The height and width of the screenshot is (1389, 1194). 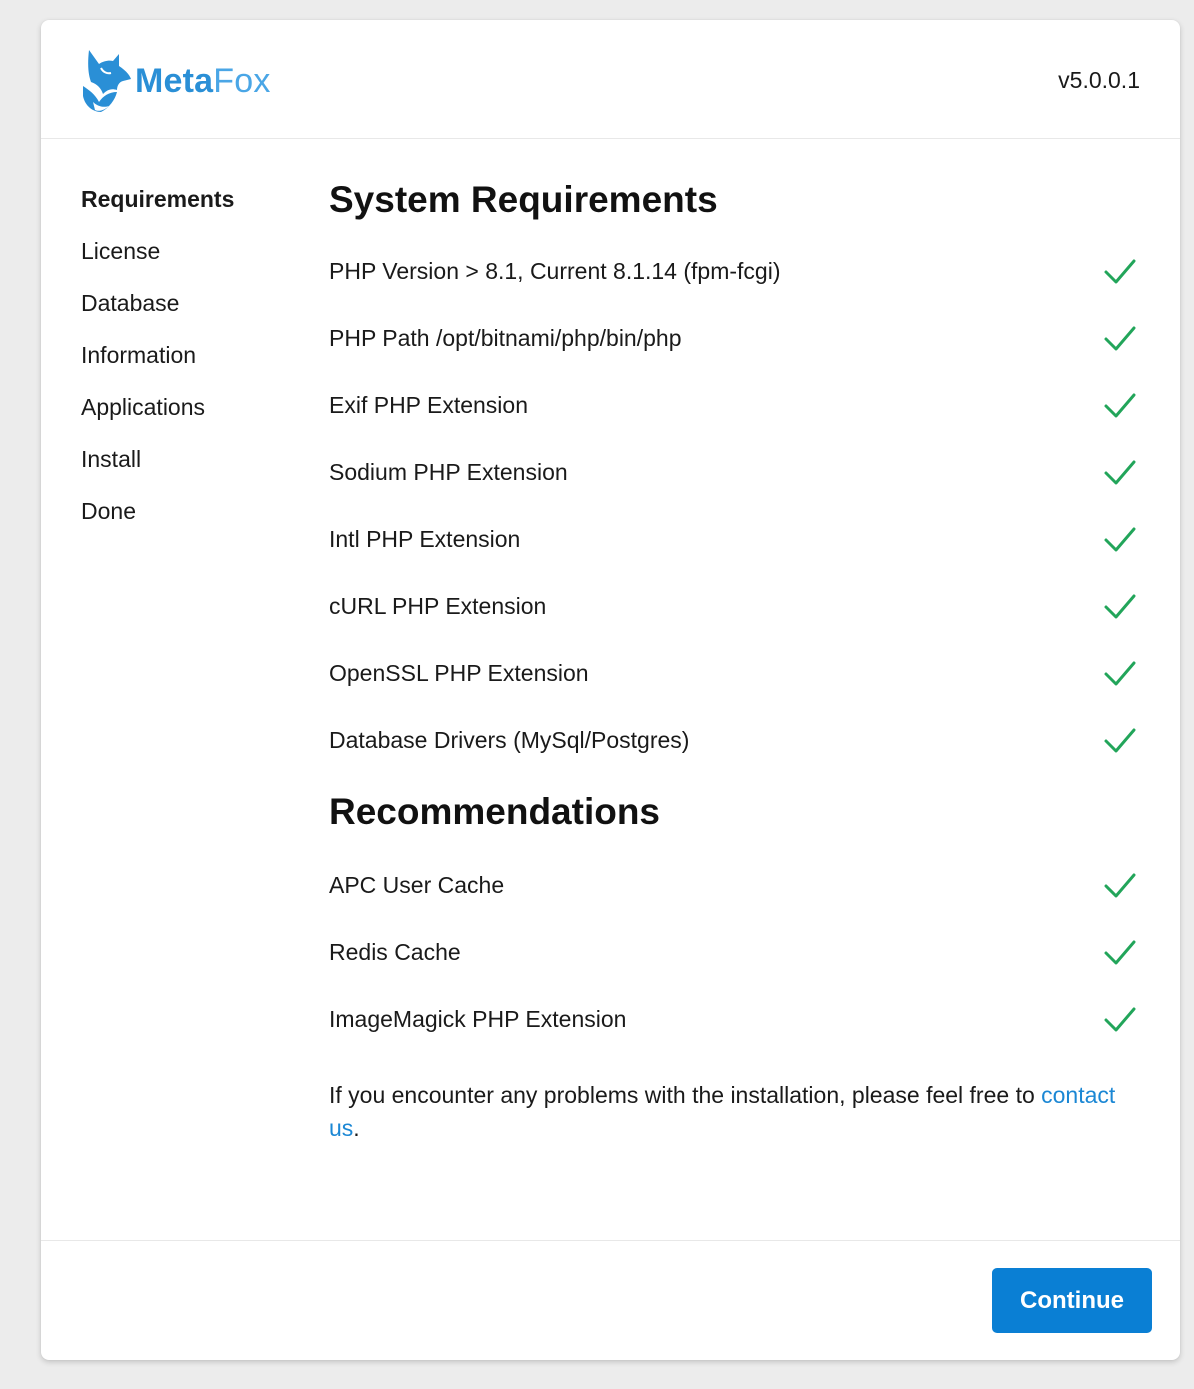 I want to click on list-item: Database Drivers (MySql/Postgres), so click(x=734, y=740).